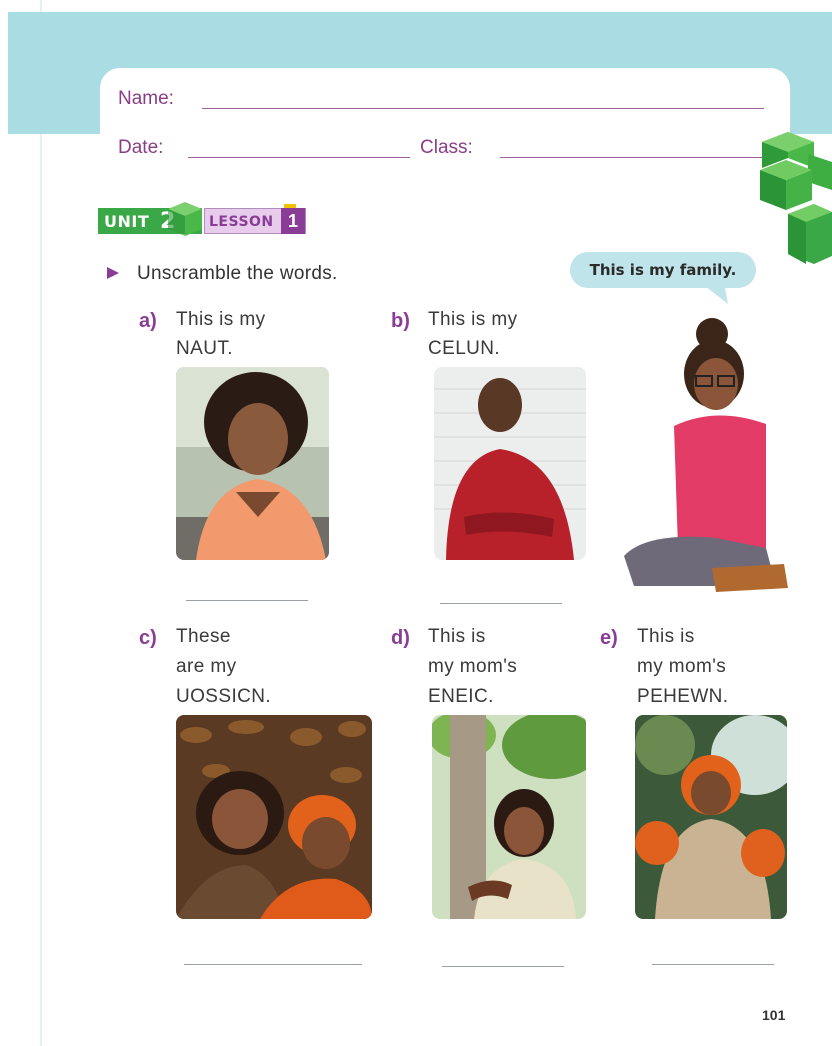  I want to click on item-a-letter: a), so click(148, 321).